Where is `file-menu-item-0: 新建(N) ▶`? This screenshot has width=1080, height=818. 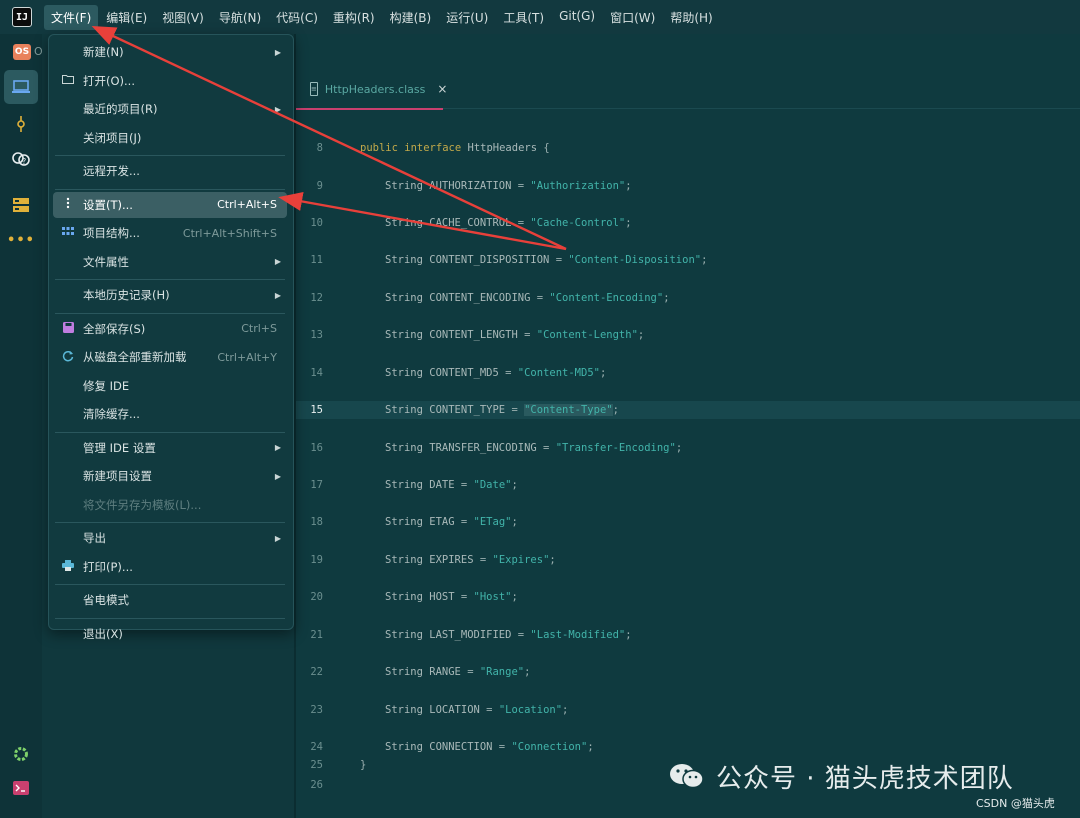 file-menu-item-0: 新建(N) ▶ is located at coordinates (170, 52).